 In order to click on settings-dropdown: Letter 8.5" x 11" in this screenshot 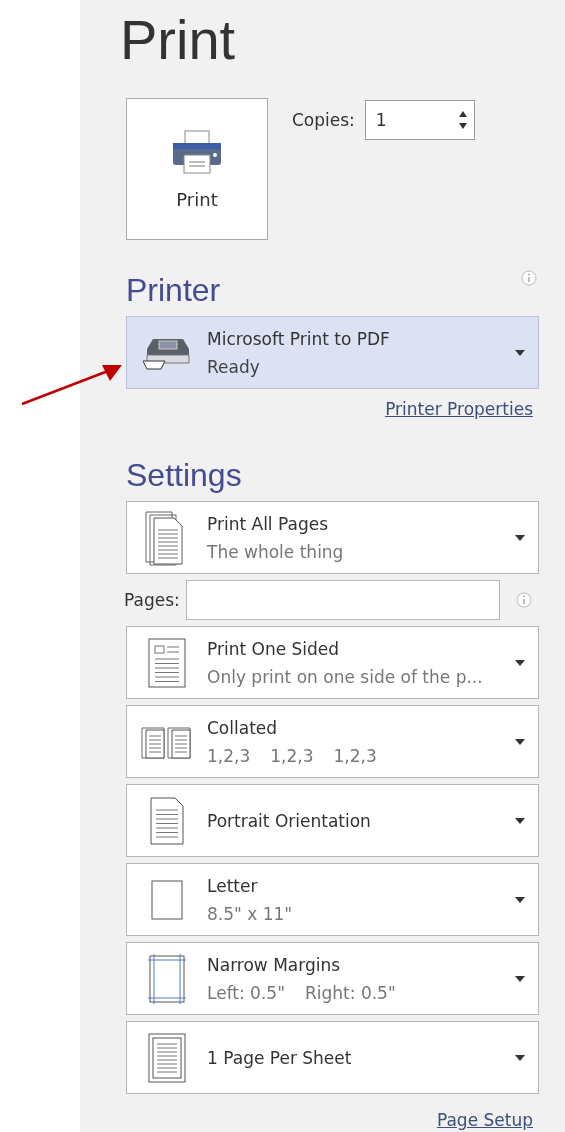, I will do `click(332, 899)`.